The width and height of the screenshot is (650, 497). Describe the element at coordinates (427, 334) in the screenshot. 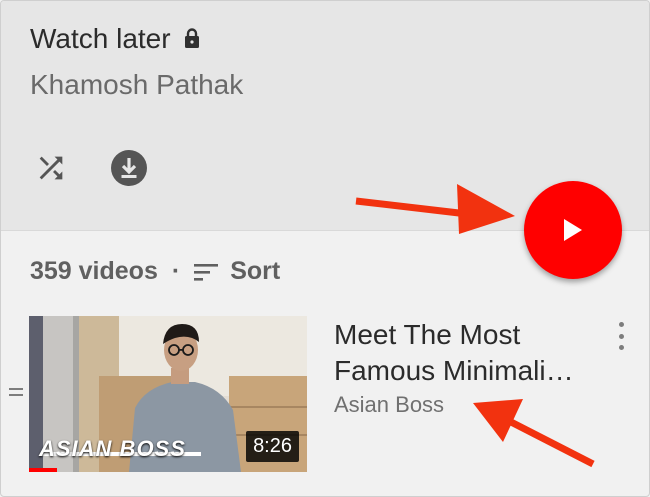

I see `video-title-line-1: Meet The Most` at that location.